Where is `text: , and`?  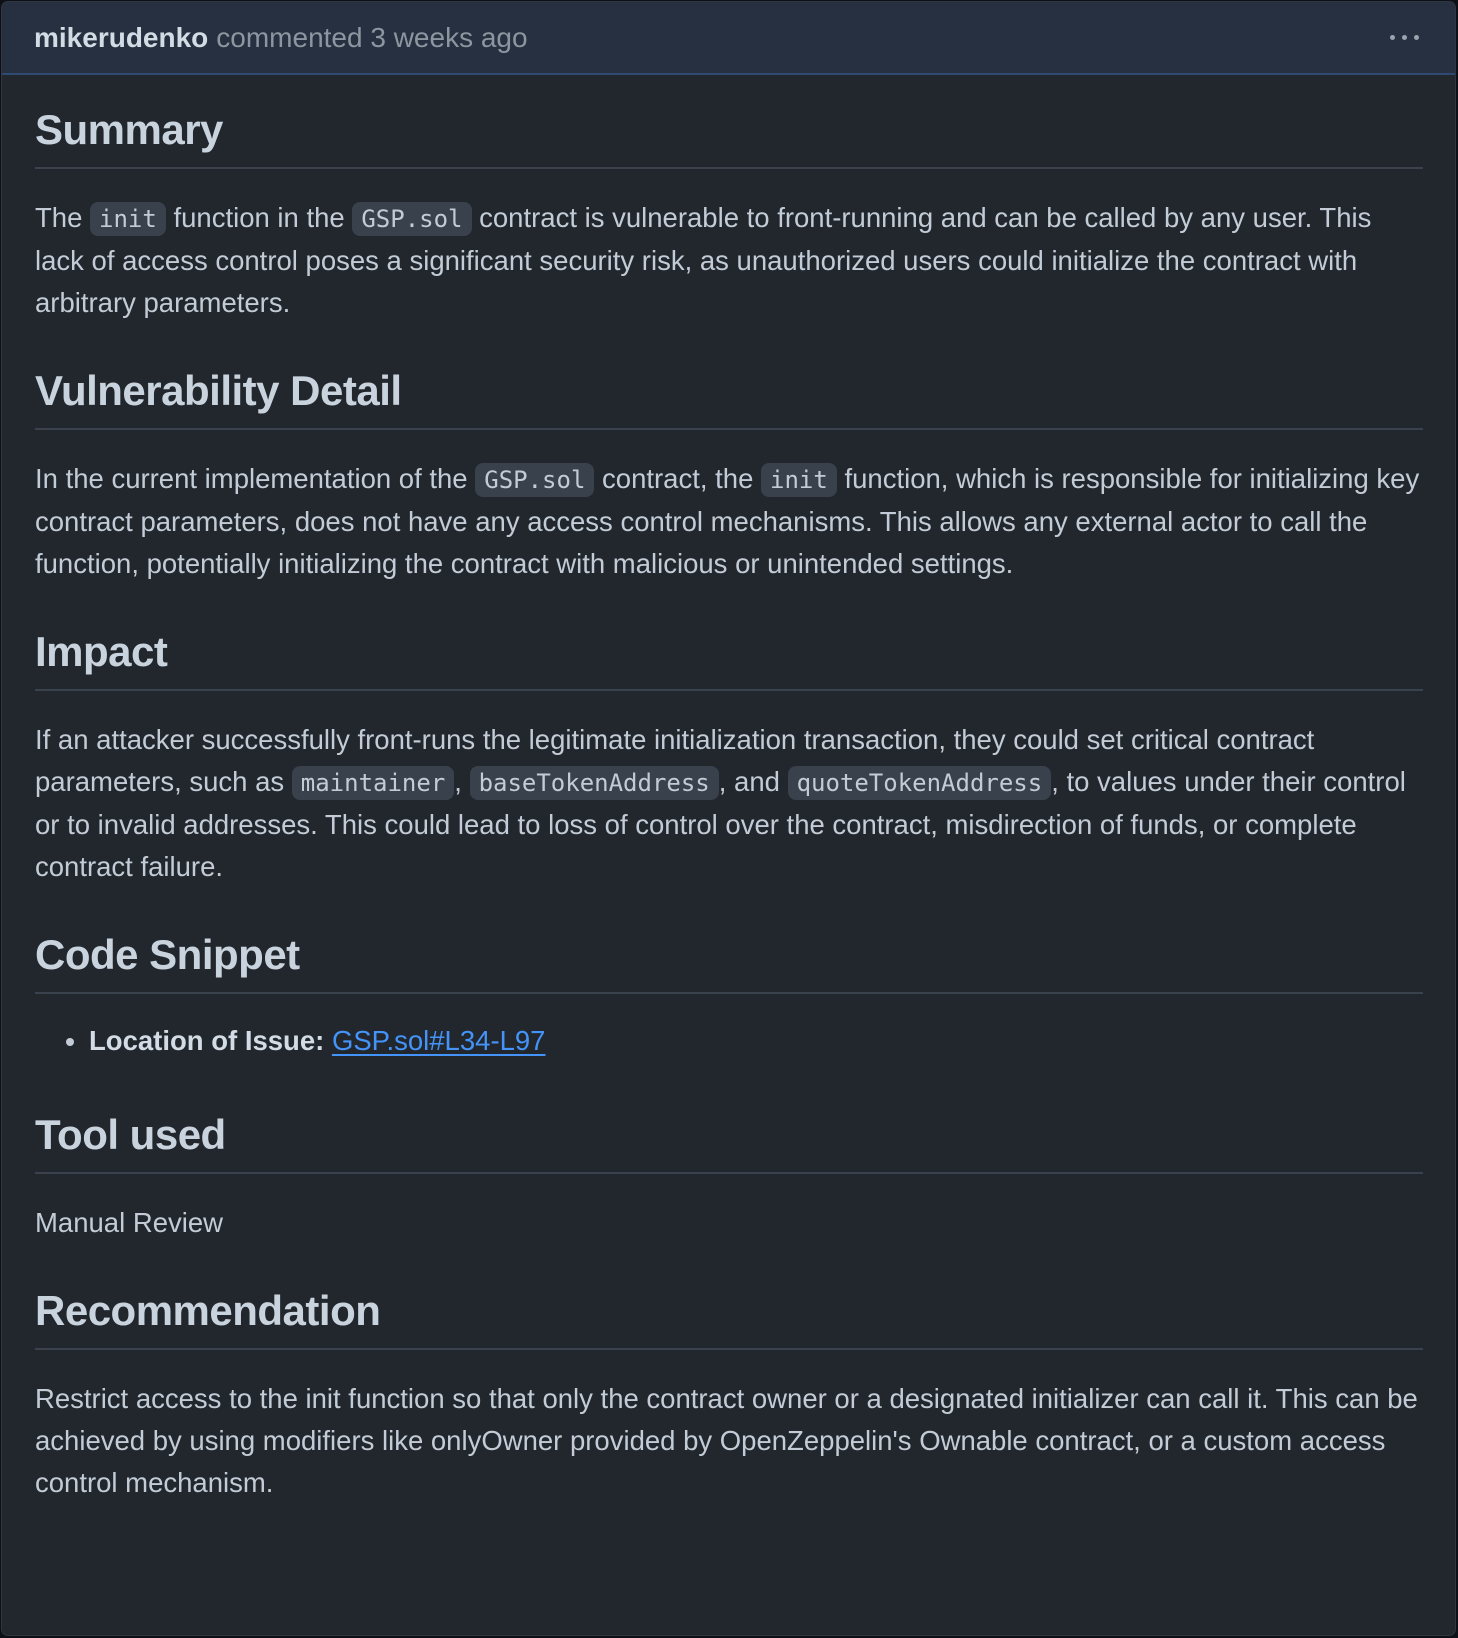
text: , and is located at coordinates (749, 781).